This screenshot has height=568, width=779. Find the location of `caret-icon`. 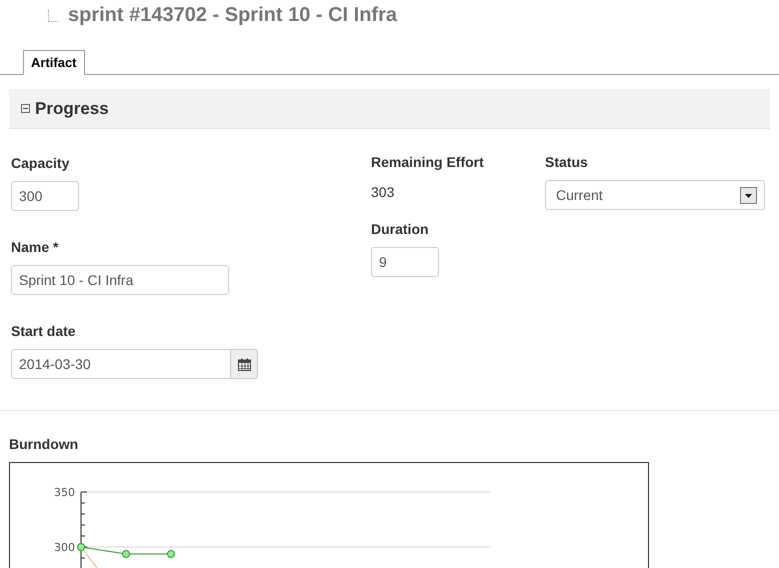

caret-icon is located at coordinates (748, 195).